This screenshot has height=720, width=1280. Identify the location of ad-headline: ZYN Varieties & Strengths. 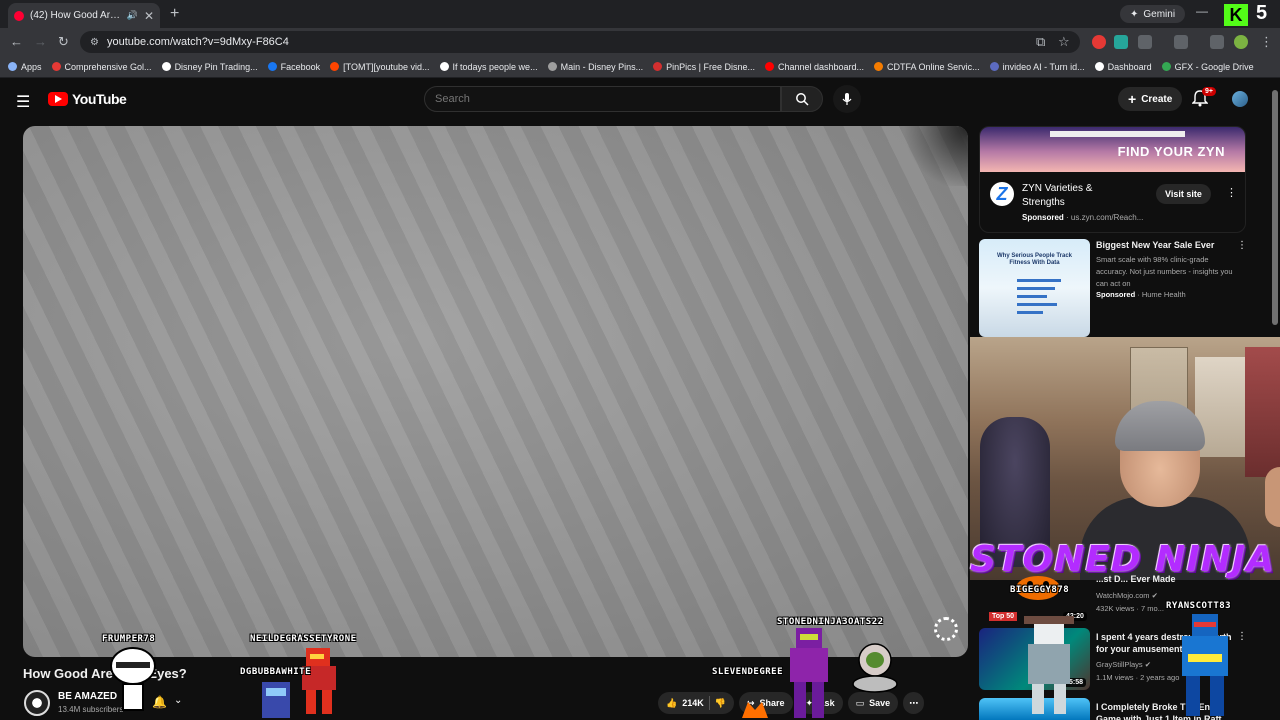
(1057, 195).